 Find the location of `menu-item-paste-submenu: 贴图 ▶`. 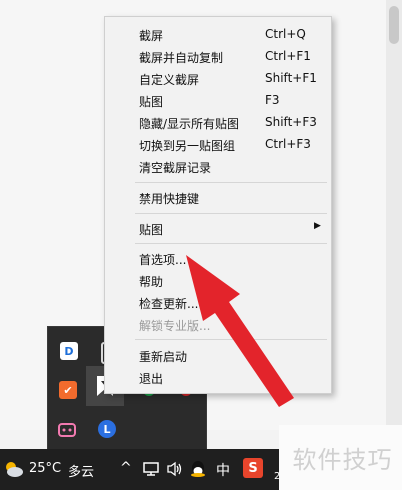

menu-item-paste-submenu: 贴图 ▶ is located at coordinates (218, 228).